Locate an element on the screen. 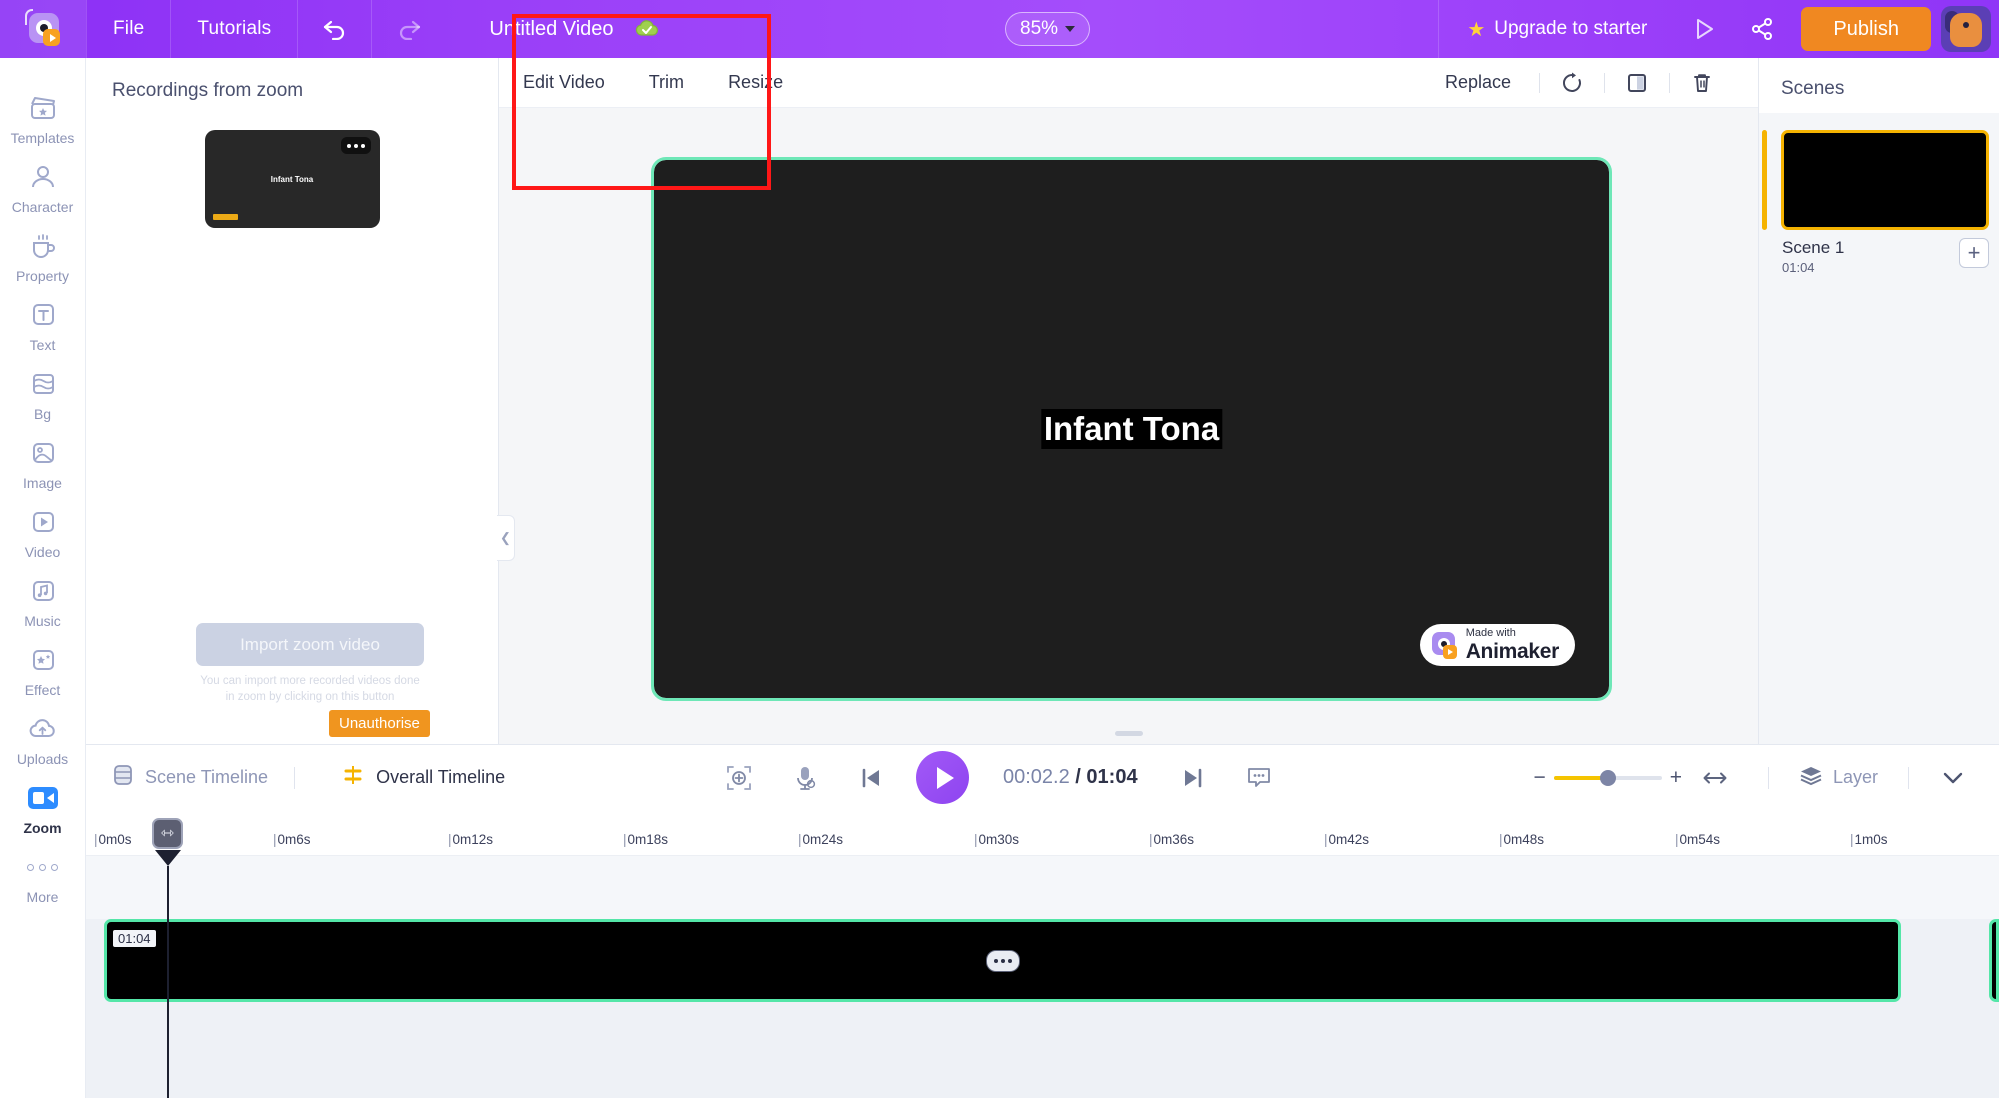  tab-resize: Resize is located at coordinates (755, 82).